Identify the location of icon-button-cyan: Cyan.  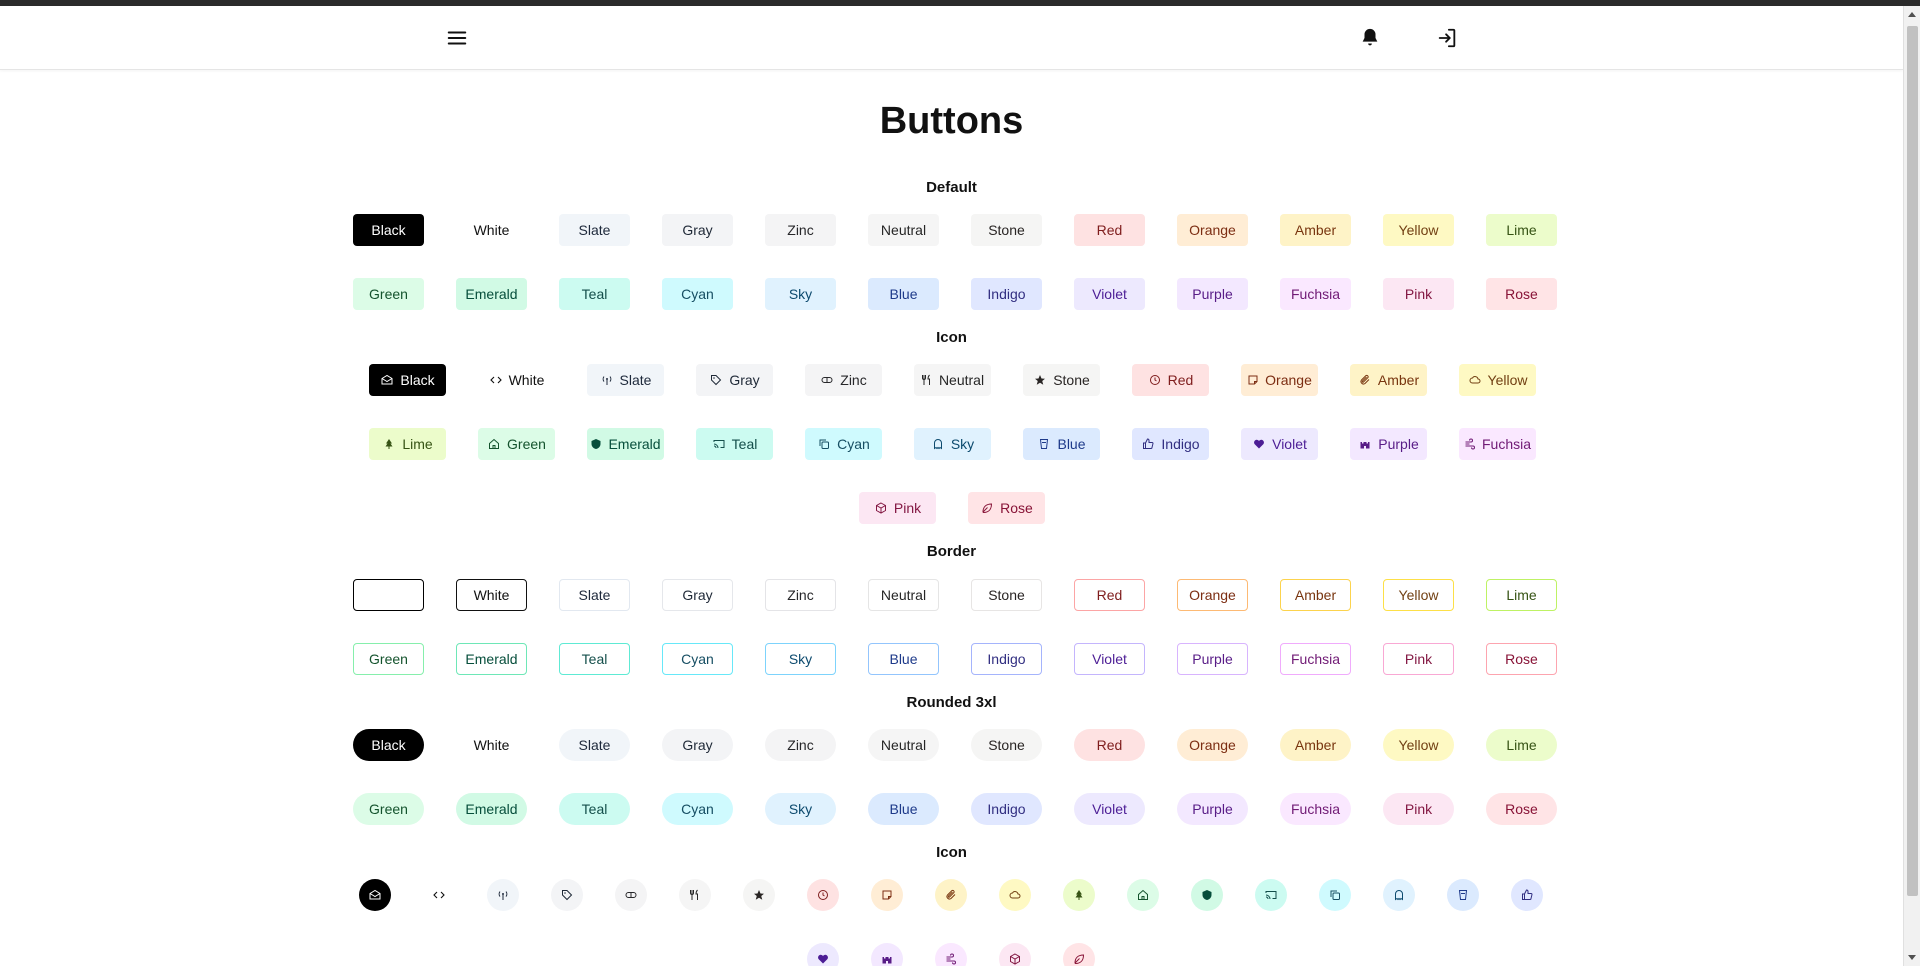
(843, 444).